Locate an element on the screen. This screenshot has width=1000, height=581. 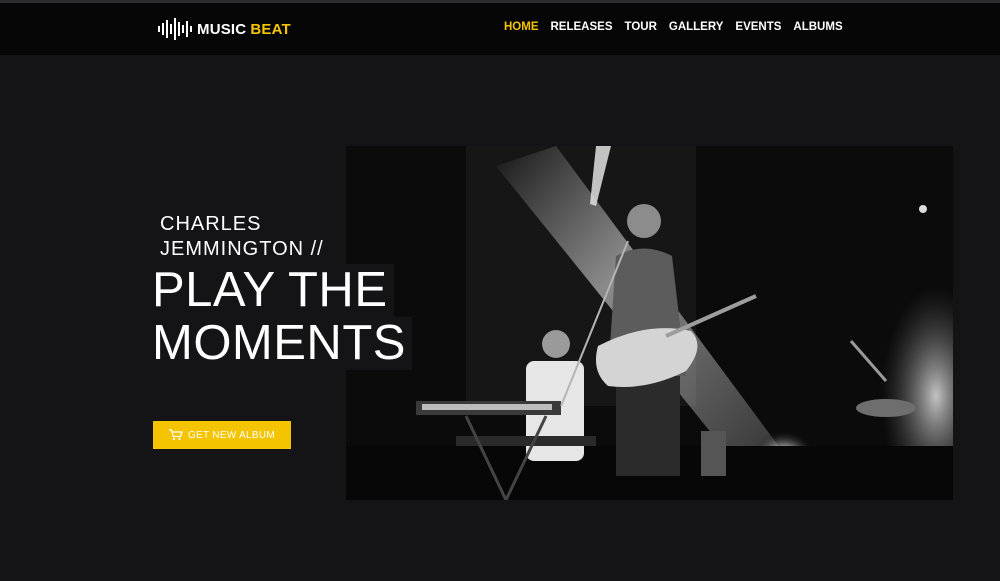
brand-name: MUSIC BEAT is located at coordinates (244, 29).